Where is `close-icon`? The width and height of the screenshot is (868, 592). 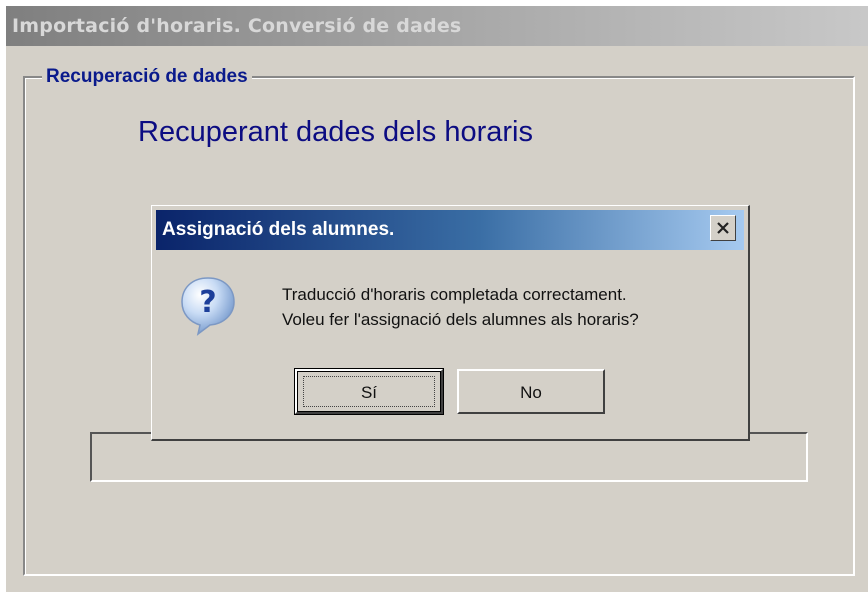 close-icon is located at coordinates (723, 228).